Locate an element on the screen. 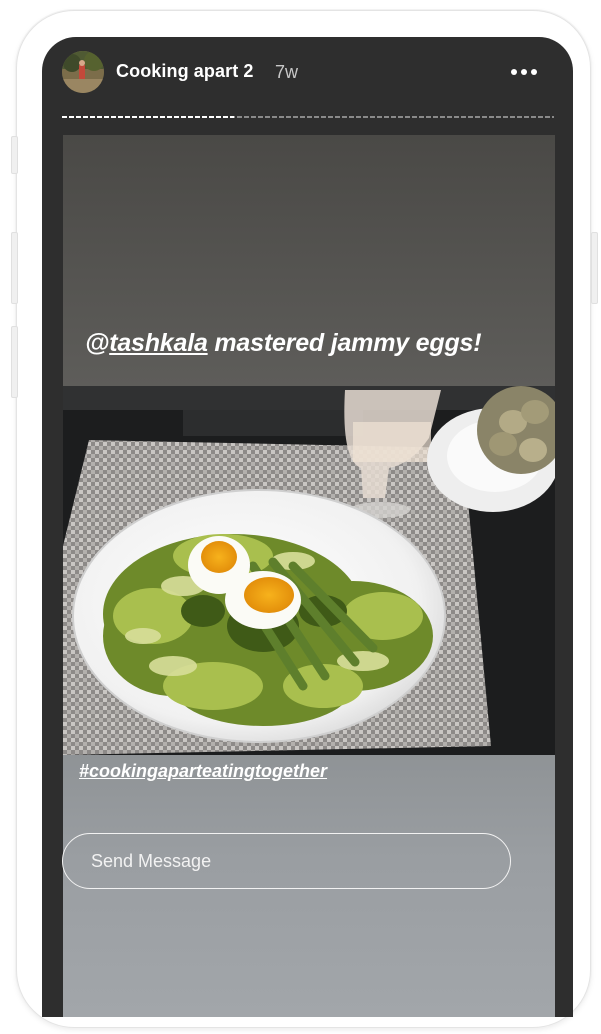  phone-side-button-middle is located at coordinates (14, 268).